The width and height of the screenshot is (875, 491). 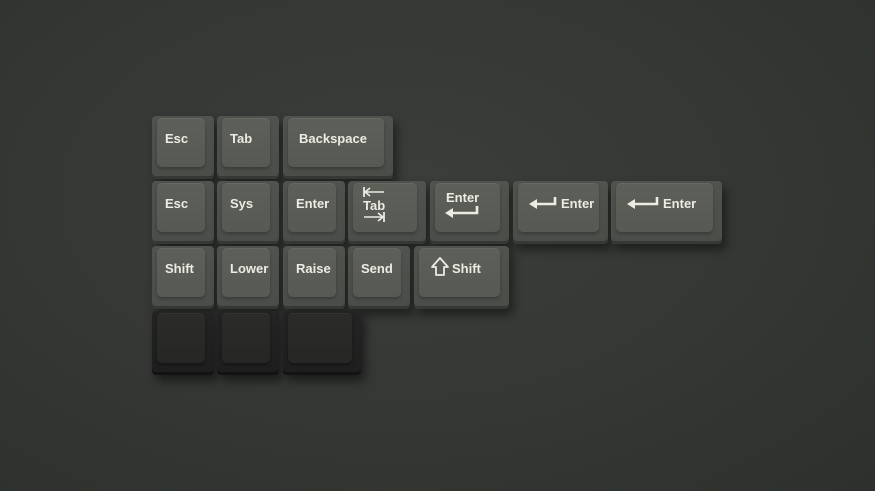 What do you see at coordinates (249, 268) in the screenshot?
I see `key-label: Lower` at bounding box center [249, 268].